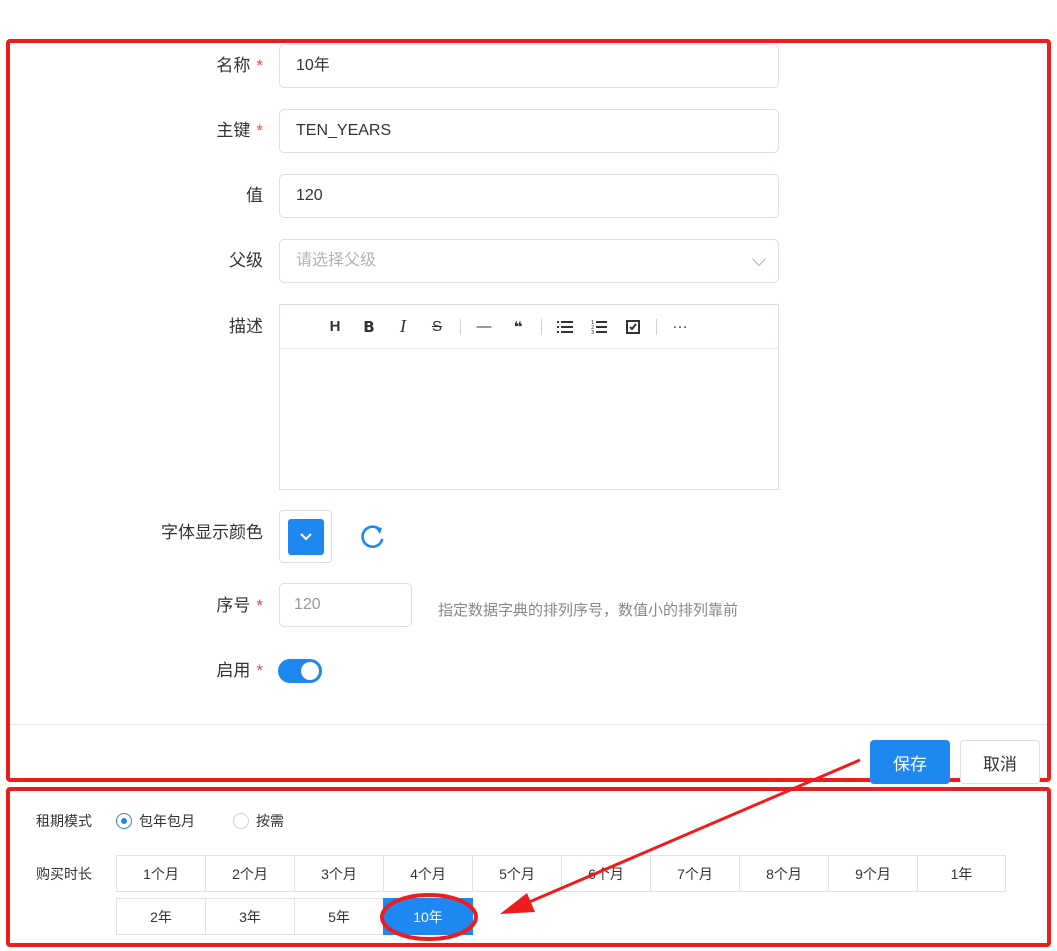 The image size is (1057, 951). What do you see at coordinates (300, 671) in the screenshot?
I see `enabled-switch` at bounding box center [300, 671].